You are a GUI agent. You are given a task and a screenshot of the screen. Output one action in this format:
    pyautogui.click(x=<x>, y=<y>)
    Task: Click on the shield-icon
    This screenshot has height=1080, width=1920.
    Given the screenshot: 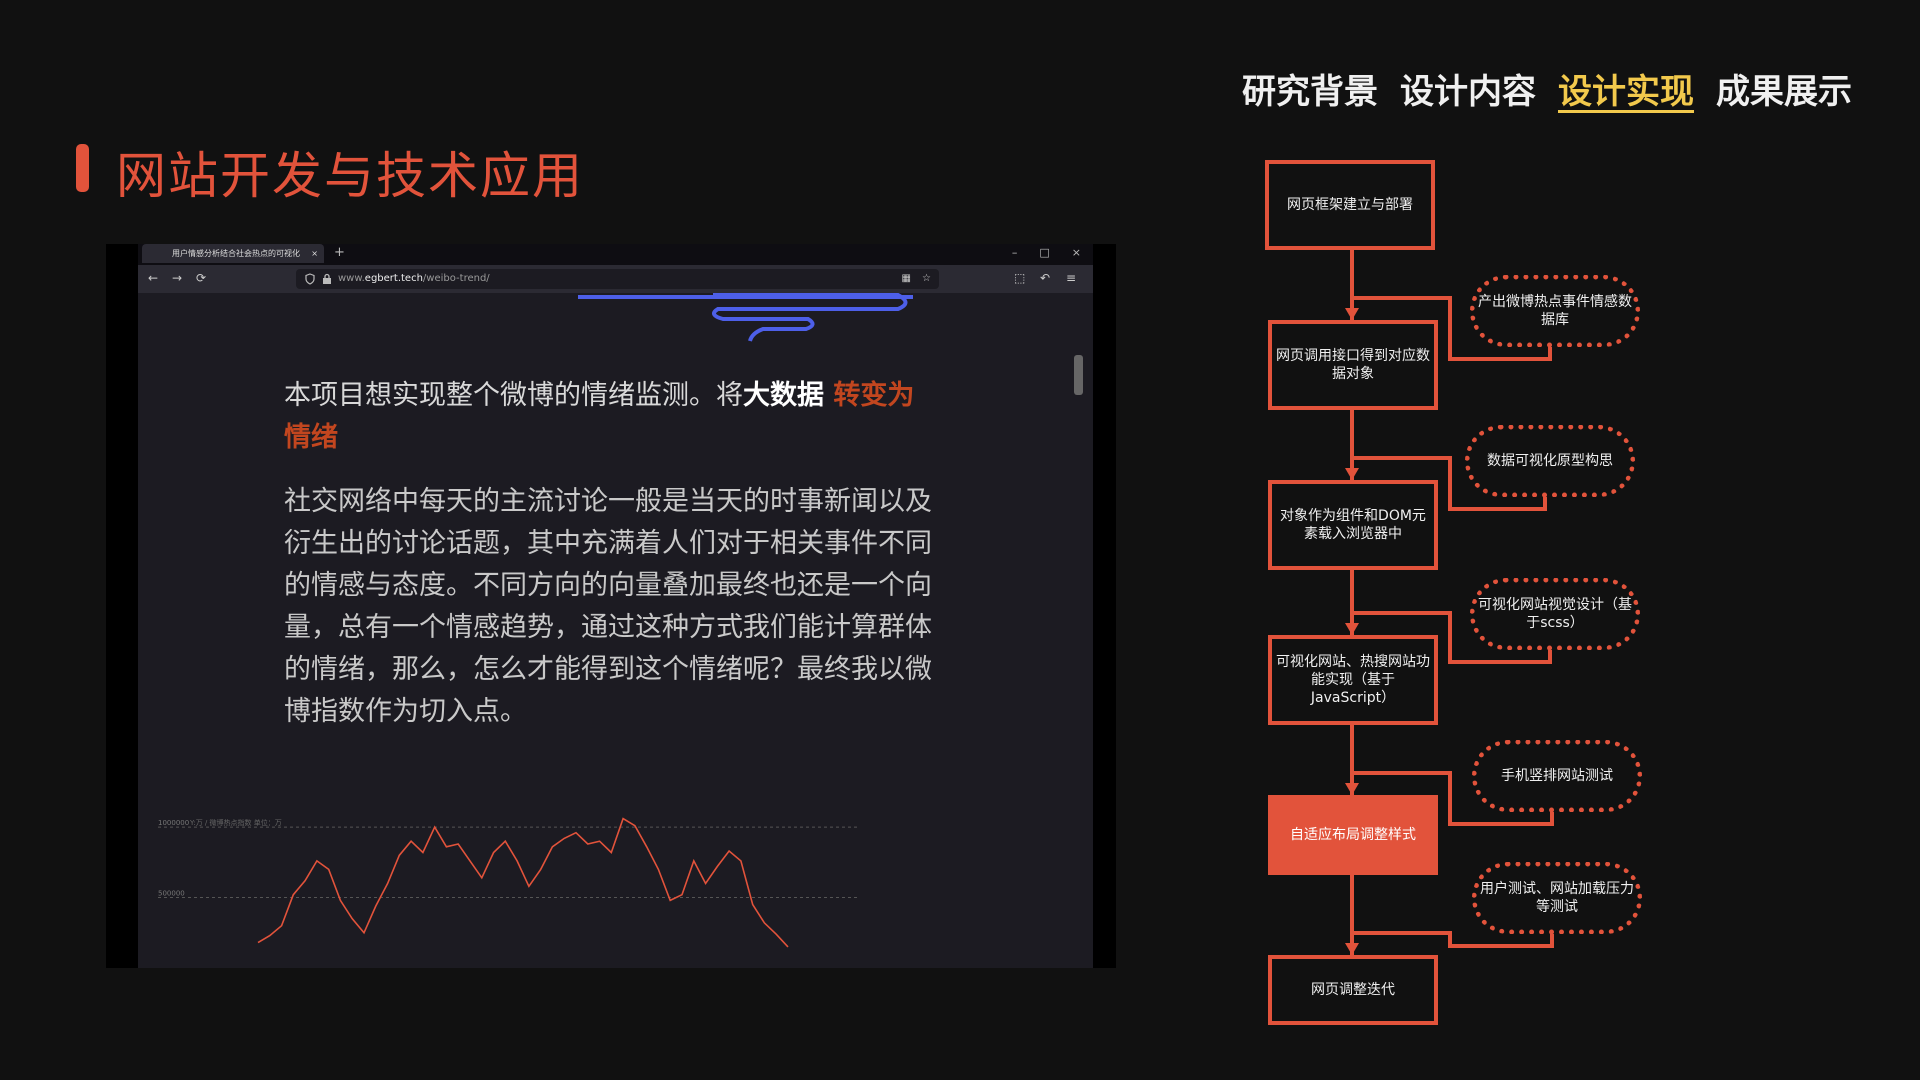 What is the action you would take?
    pyautogui.click(x=310, y=279)
    